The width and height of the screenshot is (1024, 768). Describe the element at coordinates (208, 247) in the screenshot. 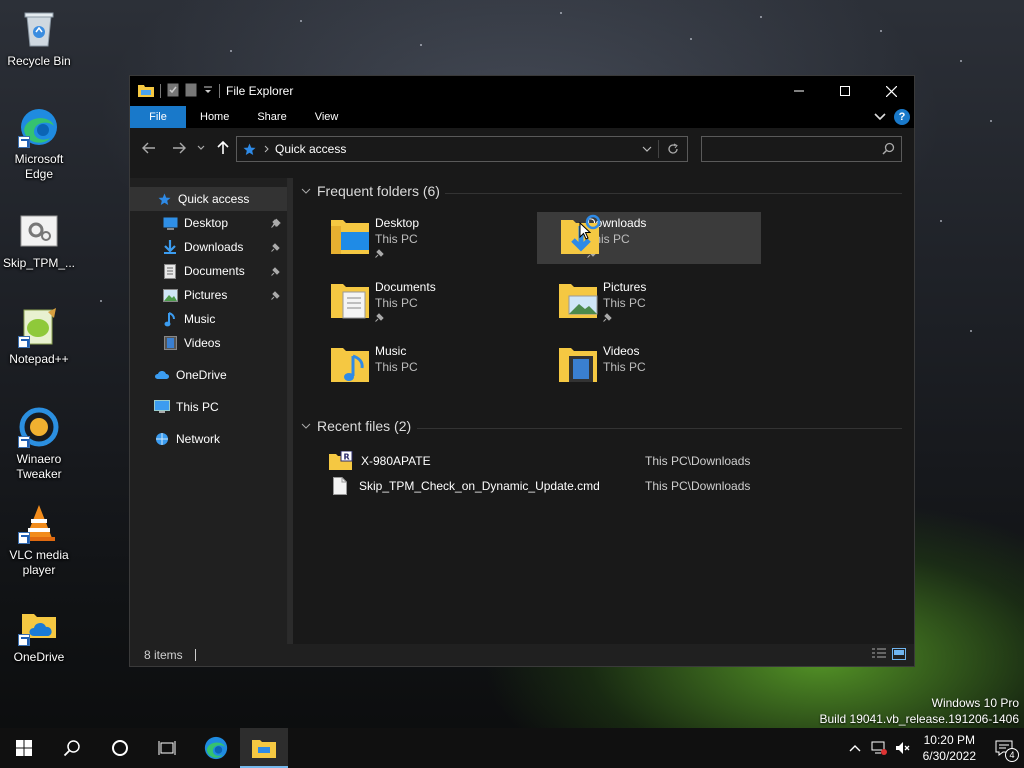

I see `nav-item-downloads: Downloads` at that location.